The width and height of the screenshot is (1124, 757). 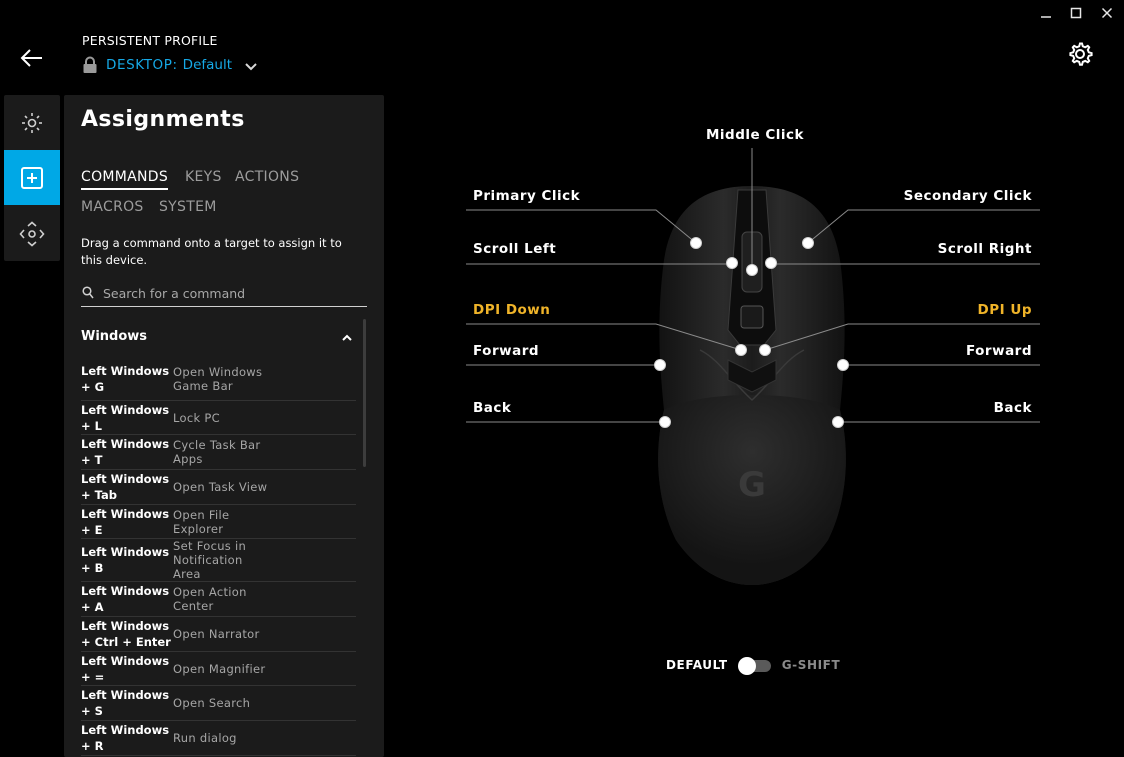 I want to click on target-back-left, so click(x=665, y=422).